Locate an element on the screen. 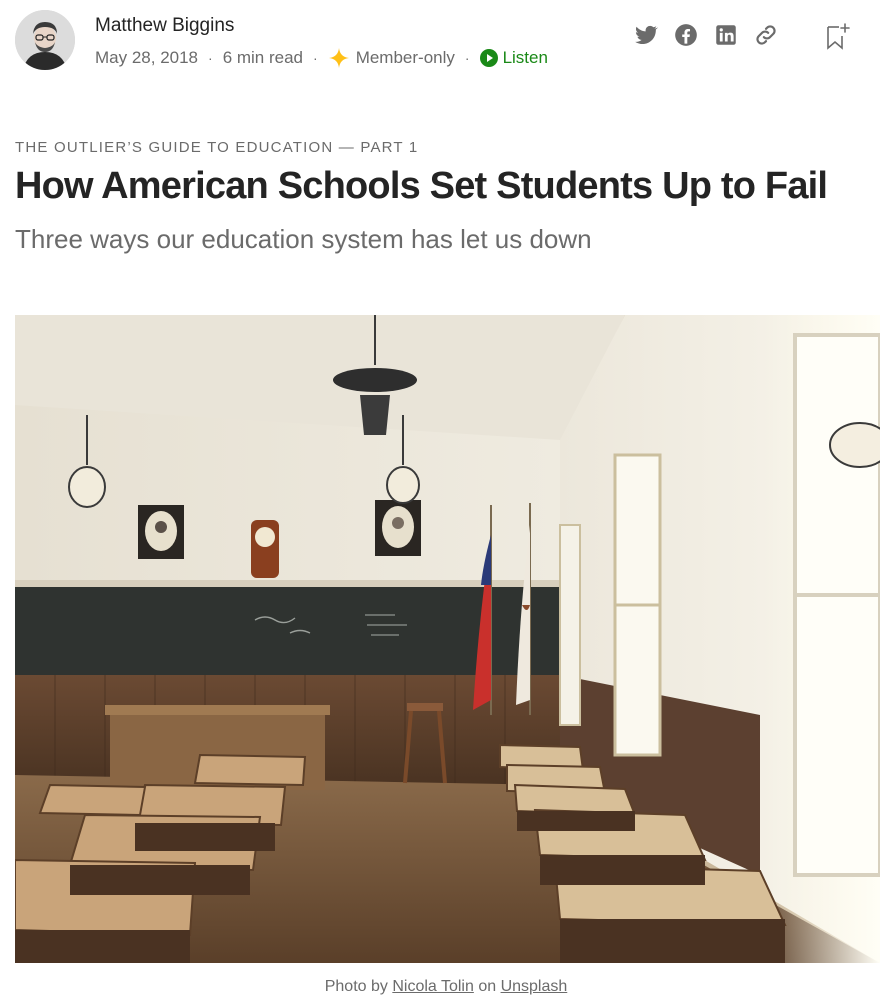 The image size is (892, 1002). publish-date: May 28, 2018 is located at coordinates (147, 57).